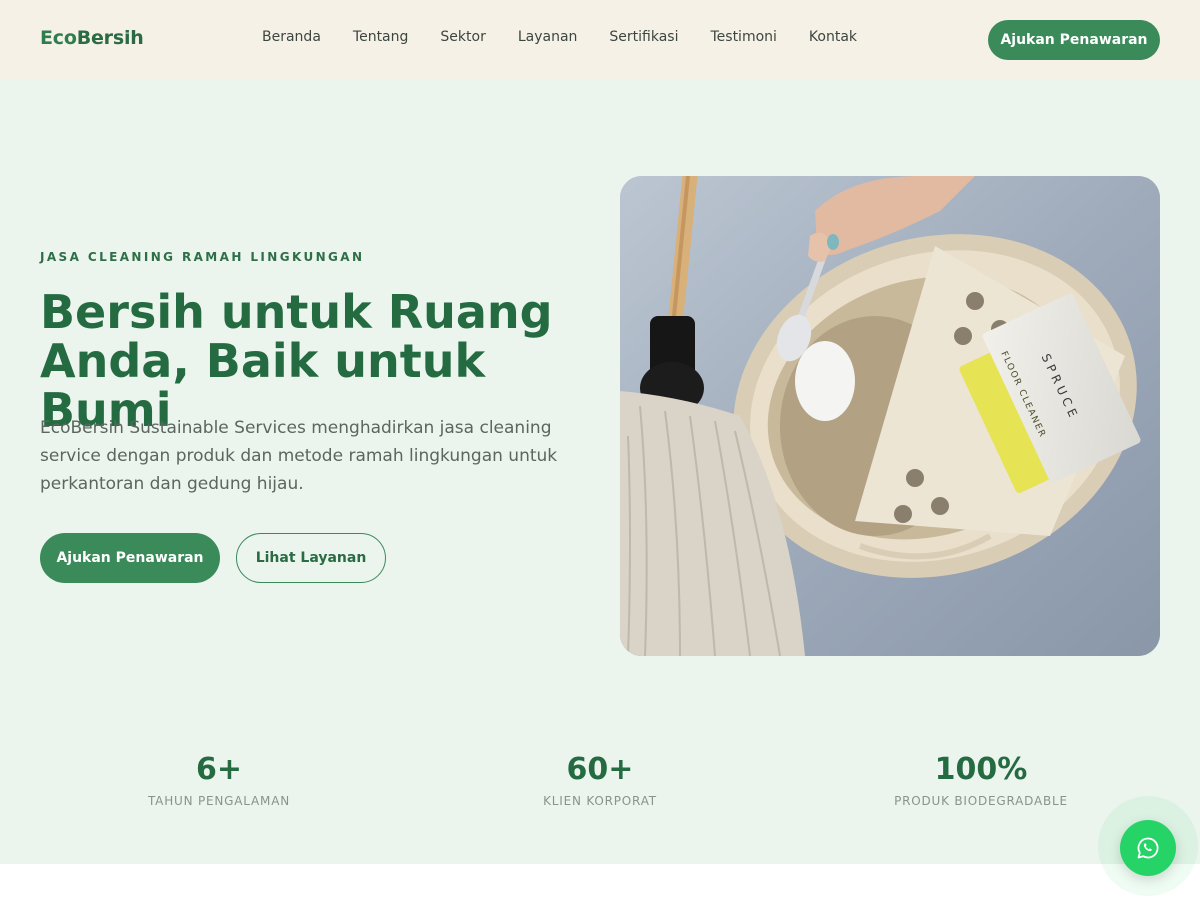 The image size is (1200, 900). Describe the element at coordinates (296, 361) in the screenshot. I see `hero-title: Bersih untuk Ruang Anda, Baik untuk Bumi` at that location.